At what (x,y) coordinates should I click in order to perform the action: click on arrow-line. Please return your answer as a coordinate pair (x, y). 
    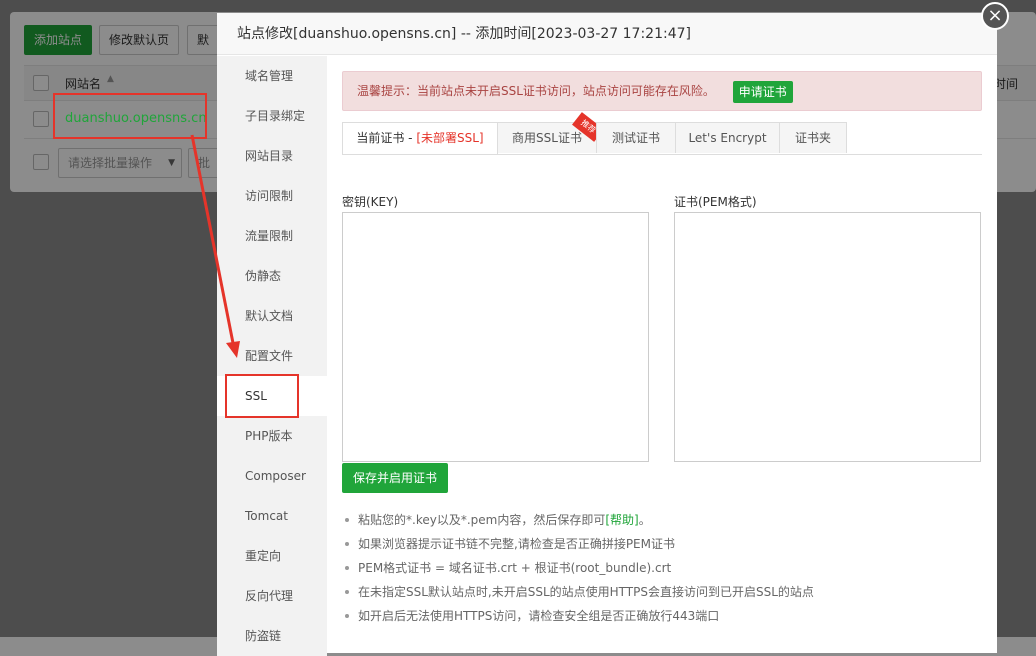
    Looking at the image, I should click on (212, 239).